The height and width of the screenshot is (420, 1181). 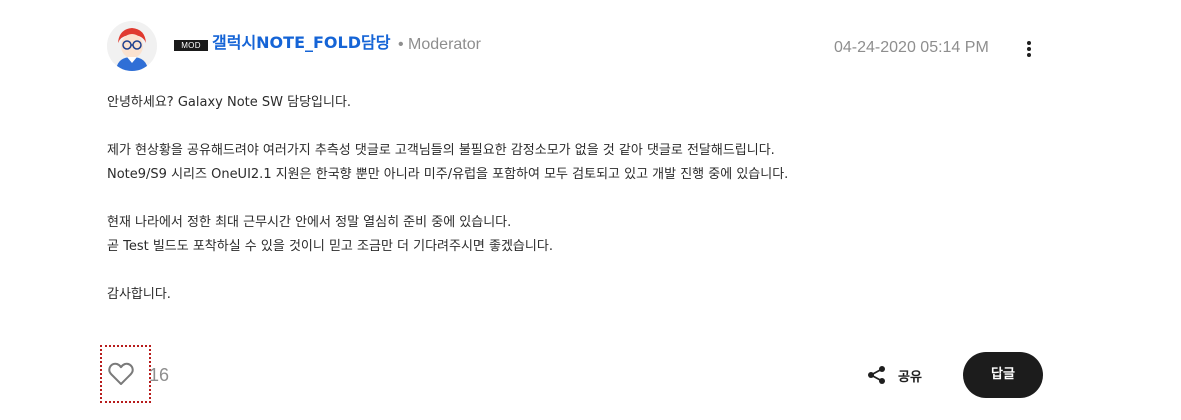 I want to click on reply-button: 답글, so click(x=1003, y=375).